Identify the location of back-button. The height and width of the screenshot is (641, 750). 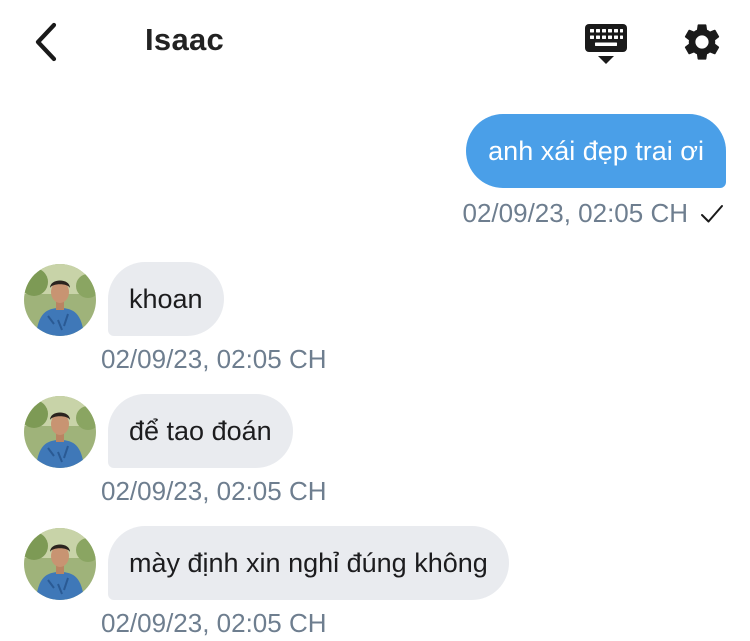
(46, 42).